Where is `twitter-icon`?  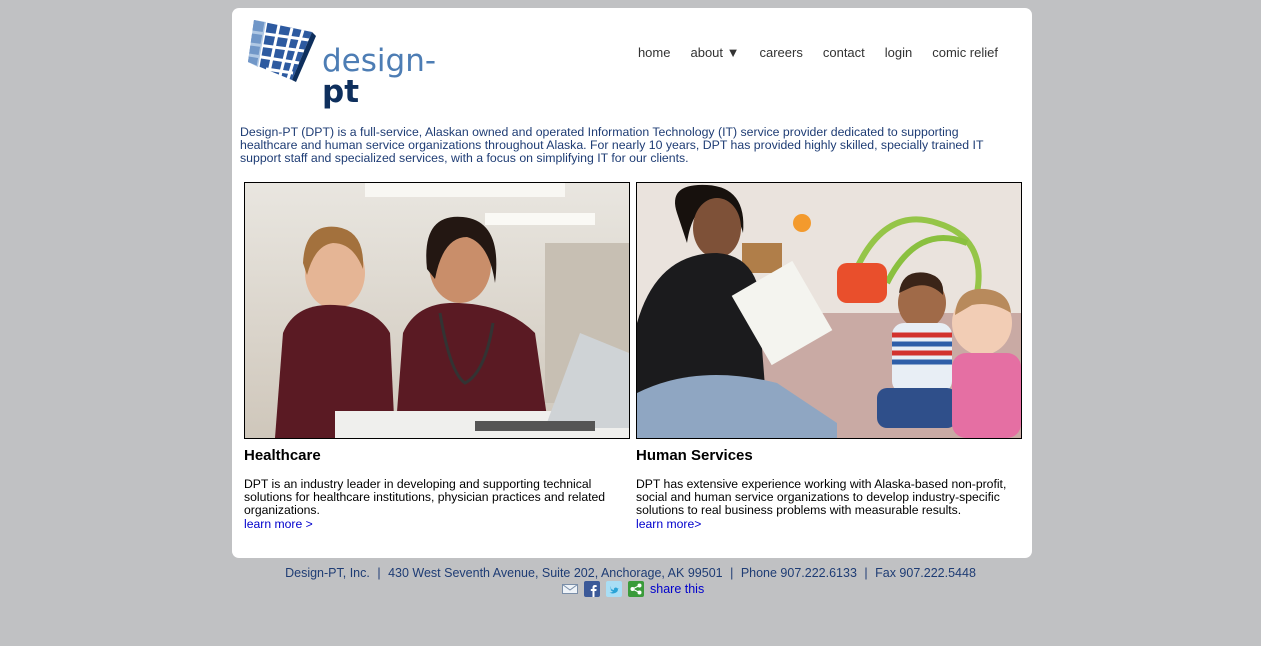
twitter-icon is located at coordinates (614, 589).